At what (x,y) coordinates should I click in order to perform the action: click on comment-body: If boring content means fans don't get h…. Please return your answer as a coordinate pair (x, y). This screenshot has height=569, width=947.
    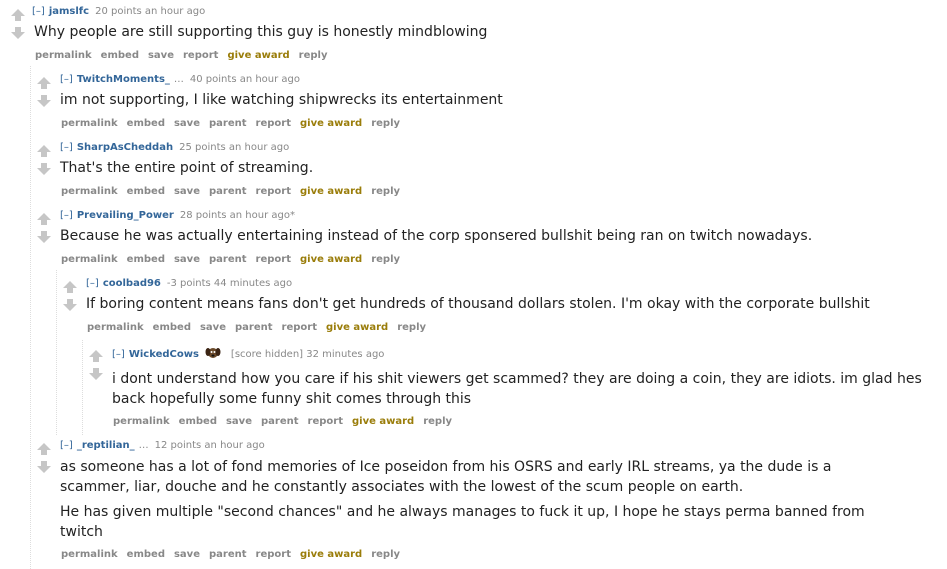
    Looking at the image, I should click on (478, 304).